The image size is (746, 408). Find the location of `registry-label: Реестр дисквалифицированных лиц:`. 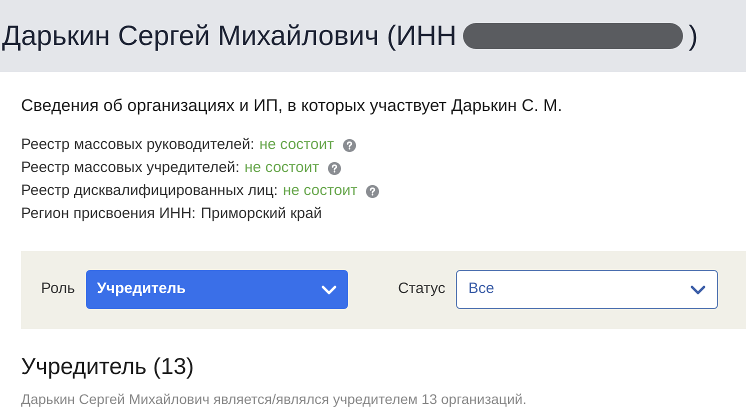

registry-label: Реестр дисквалифицированных лиц: is located at coordinates (149, 190).